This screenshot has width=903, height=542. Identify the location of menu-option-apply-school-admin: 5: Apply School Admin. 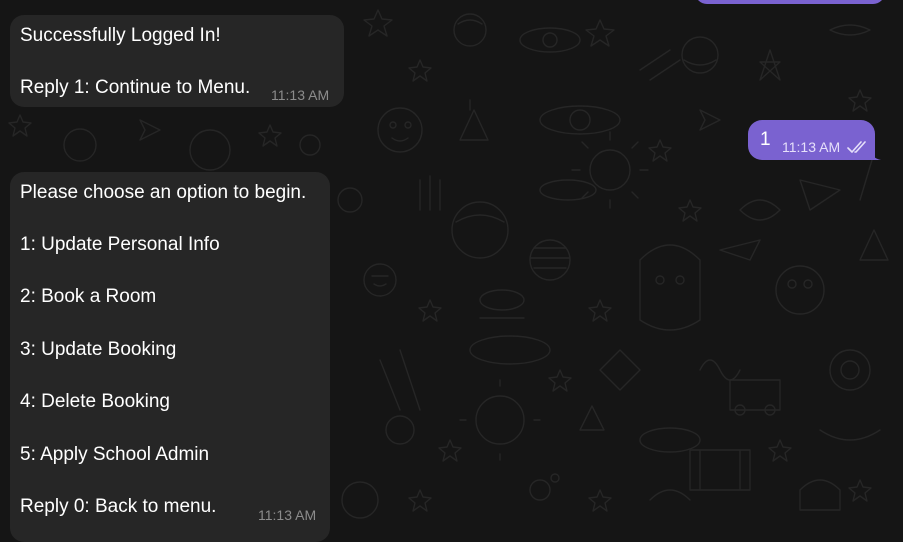
(115, 454).